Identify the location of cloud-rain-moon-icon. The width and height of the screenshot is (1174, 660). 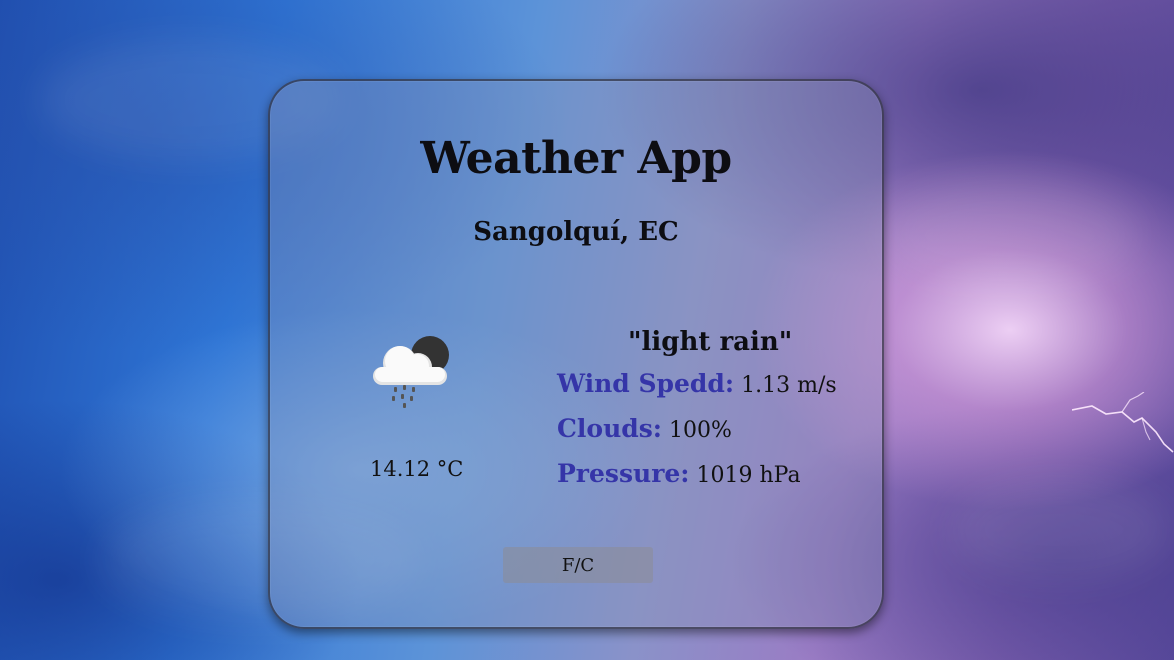
(411, 372).